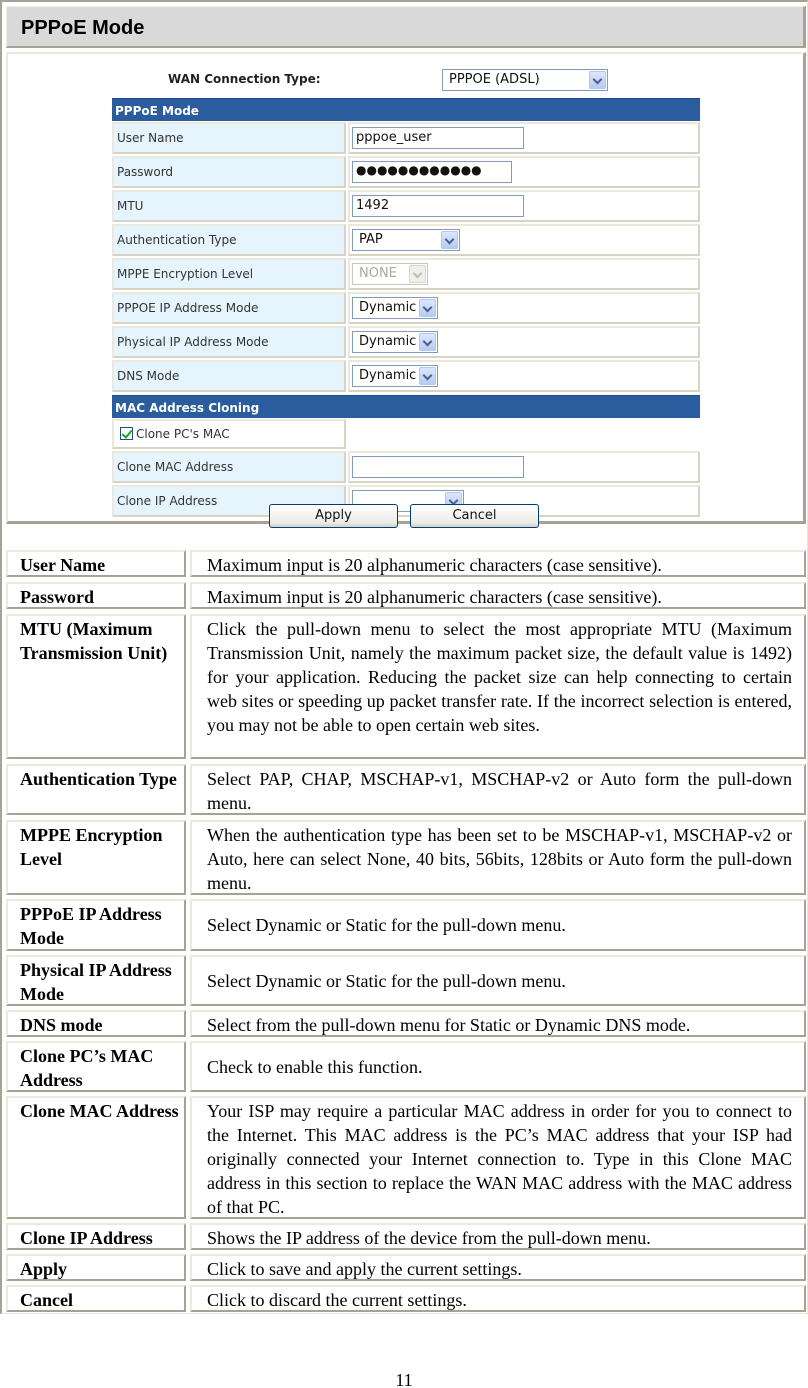 This screenshot has height=1388, width=808. I want to click on form-row-physical-ip-mode: Physical IP Address Mode Dynamic, so click(406, 342).